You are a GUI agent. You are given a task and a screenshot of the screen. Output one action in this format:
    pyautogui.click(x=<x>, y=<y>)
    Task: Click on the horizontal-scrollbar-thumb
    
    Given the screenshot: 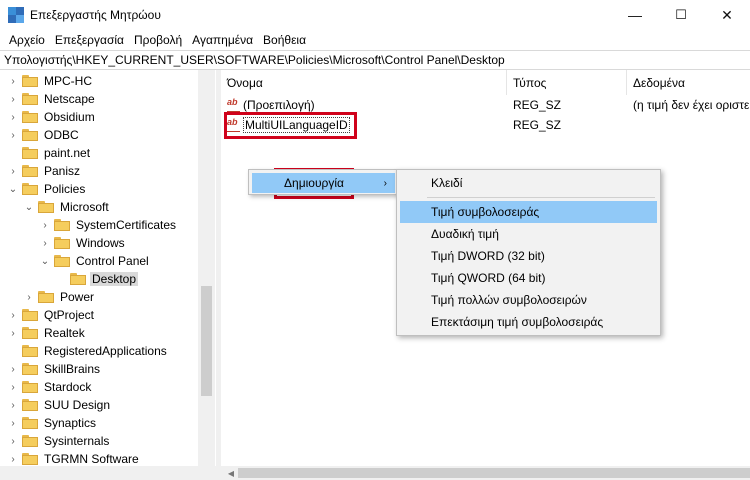 What is the action you would take?
    pyautogui.click(x=494, y=473)
    